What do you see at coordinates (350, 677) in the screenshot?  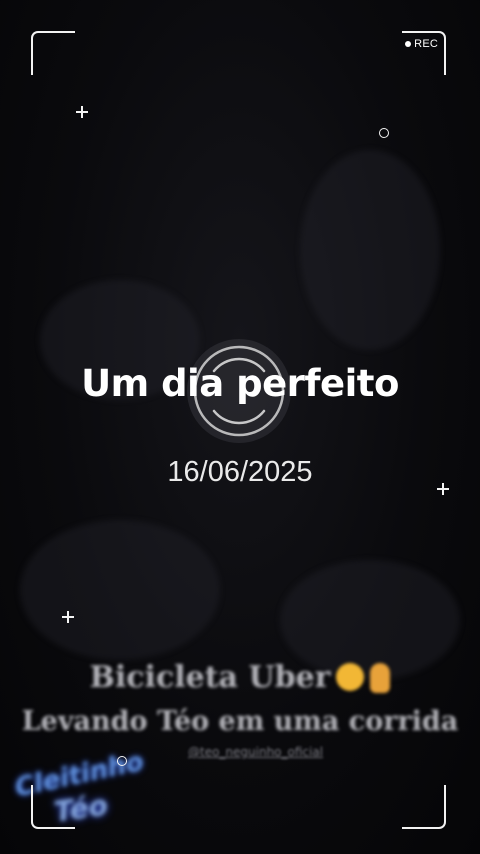 I see `laughing-emoji-icon` at bounding box center [350, 677].